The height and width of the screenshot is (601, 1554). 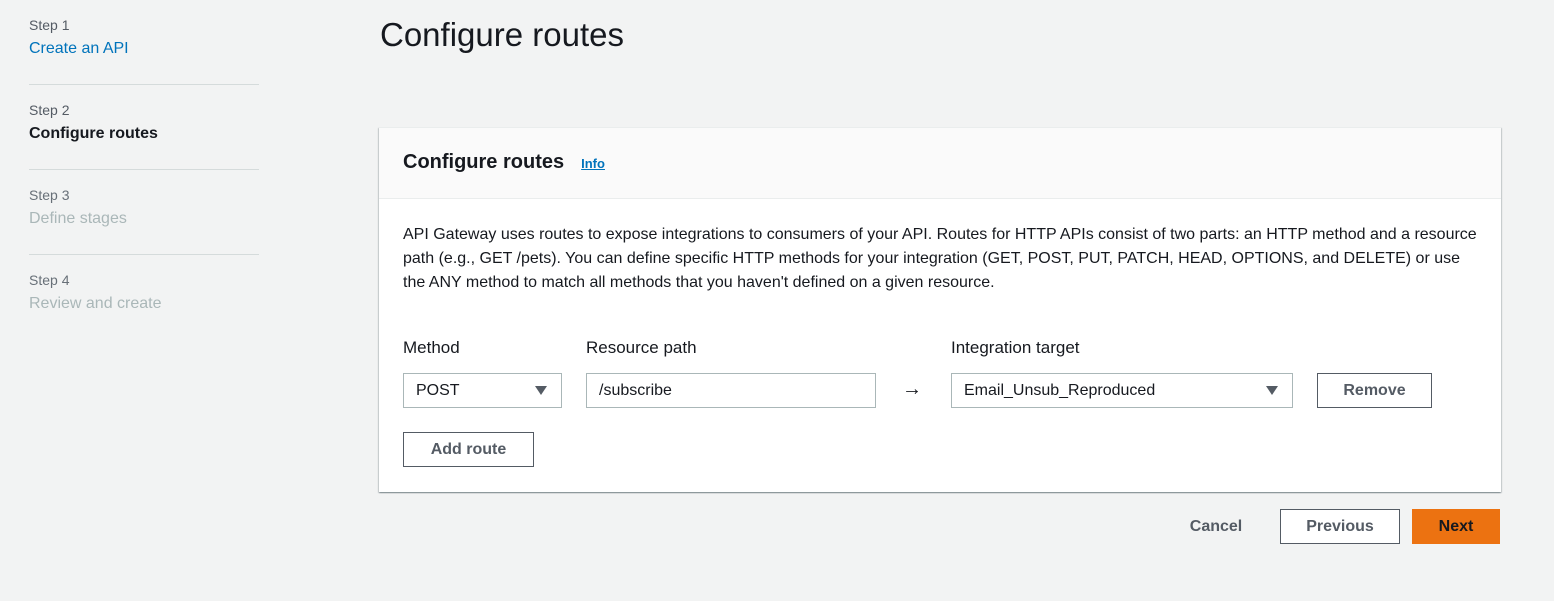 What do you see at coordinates (593, 163) in the screenshot?
I see `info-link: Info` at bounding box center [593, 163].